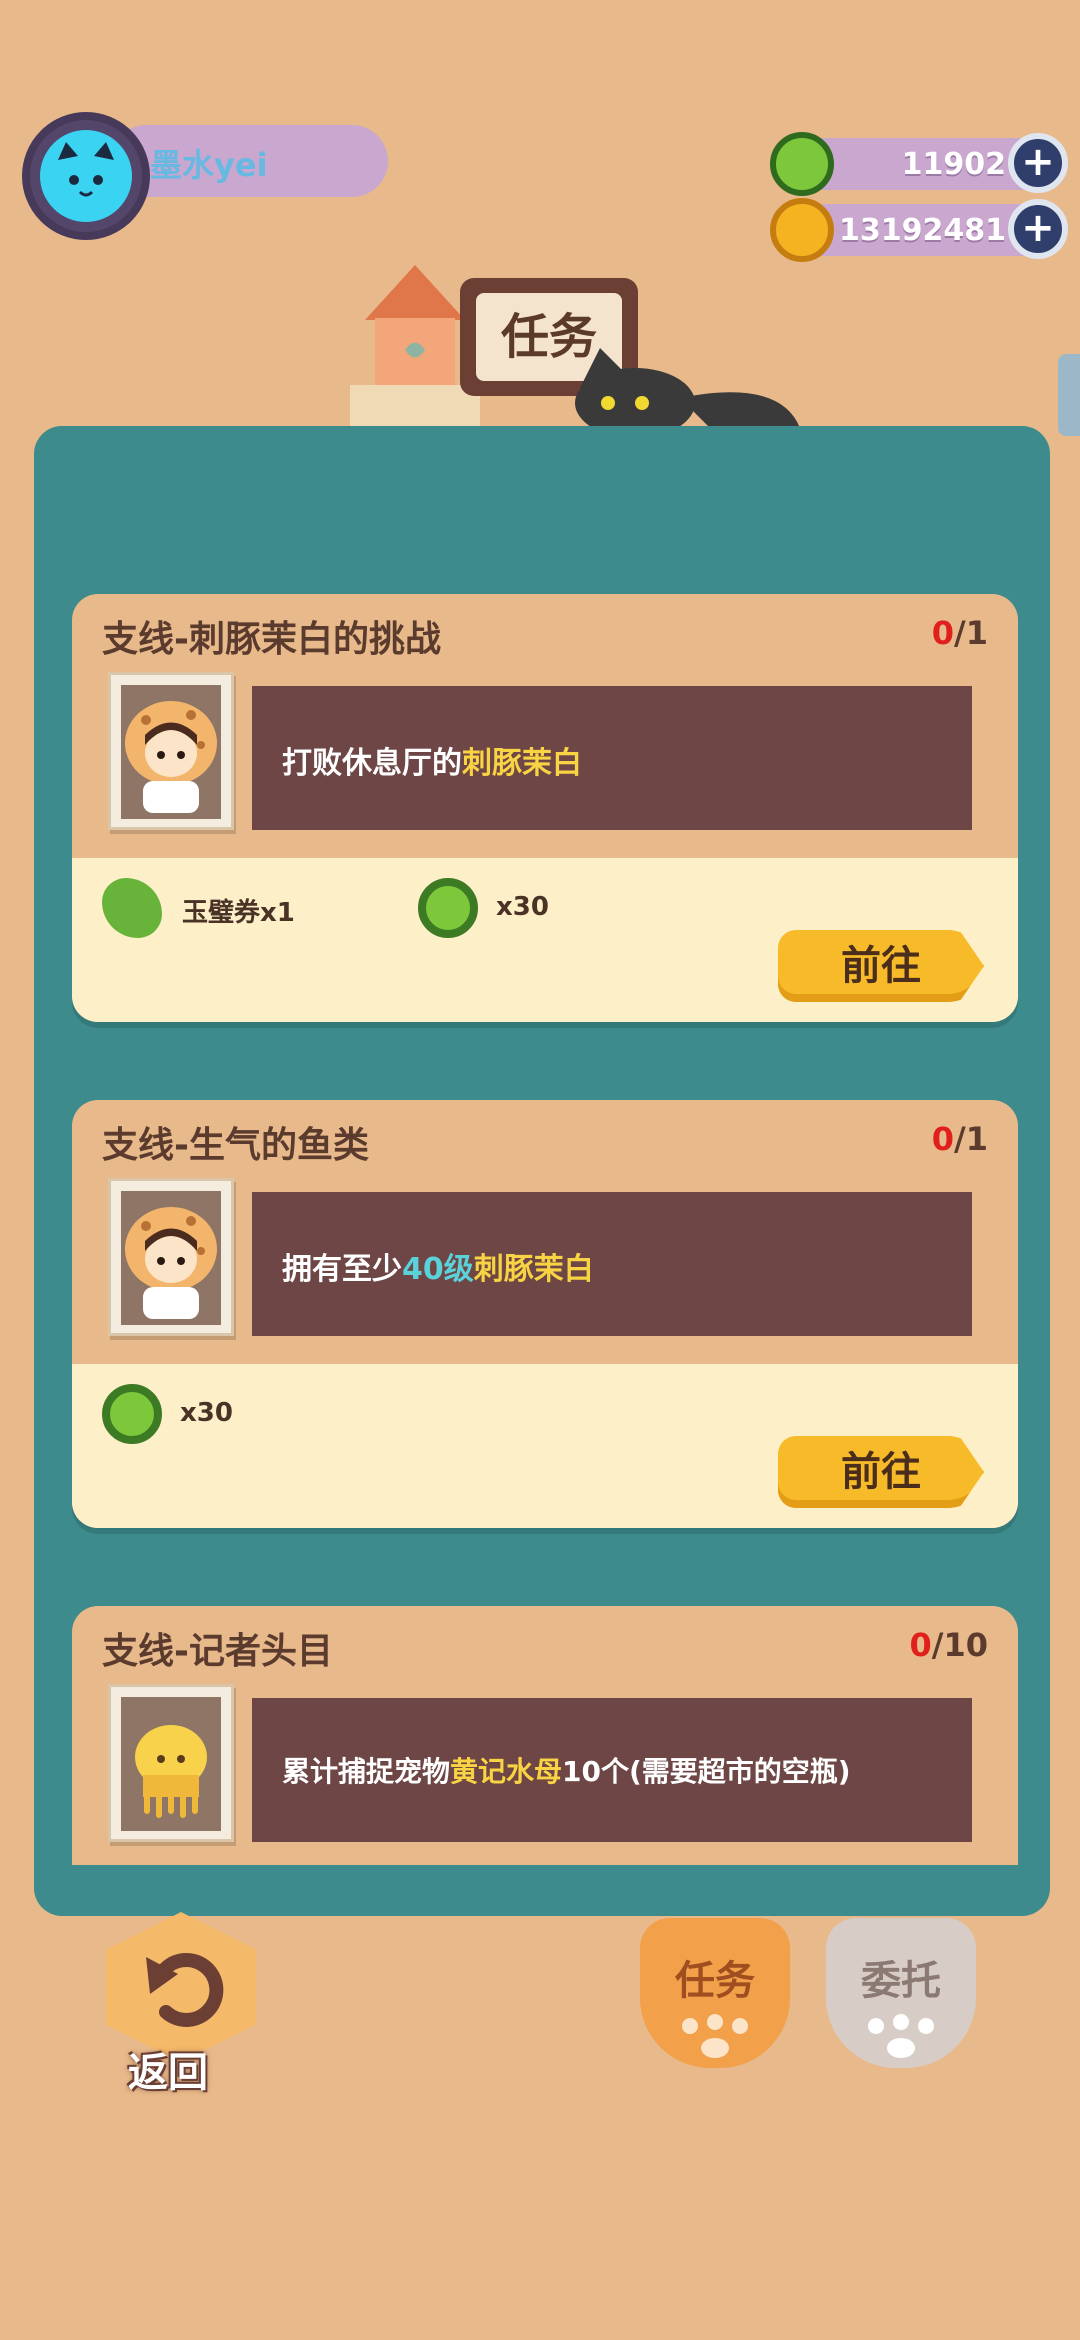 The width and height of the screenshot is (1080, 2340). What do you see at coordinates (1038, 229) in the screenshot?
I see `add-gold-button: +` at bounding box center [1038, 229].